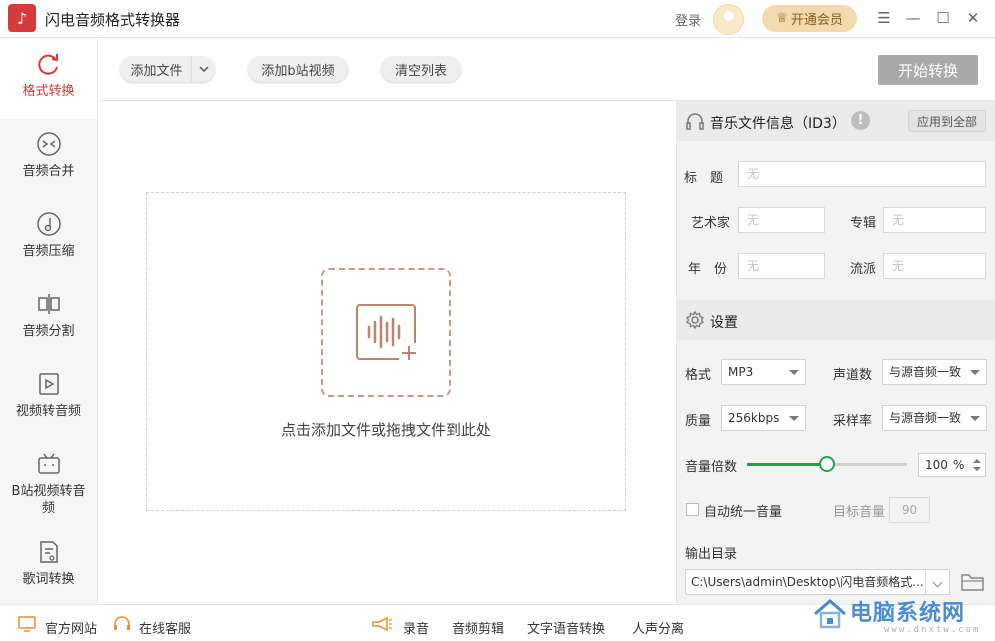 This screenshot has width=995, height=641. I want to click on watermark: 电脑系统网 www.dnxtw.com, so click(901, 615).